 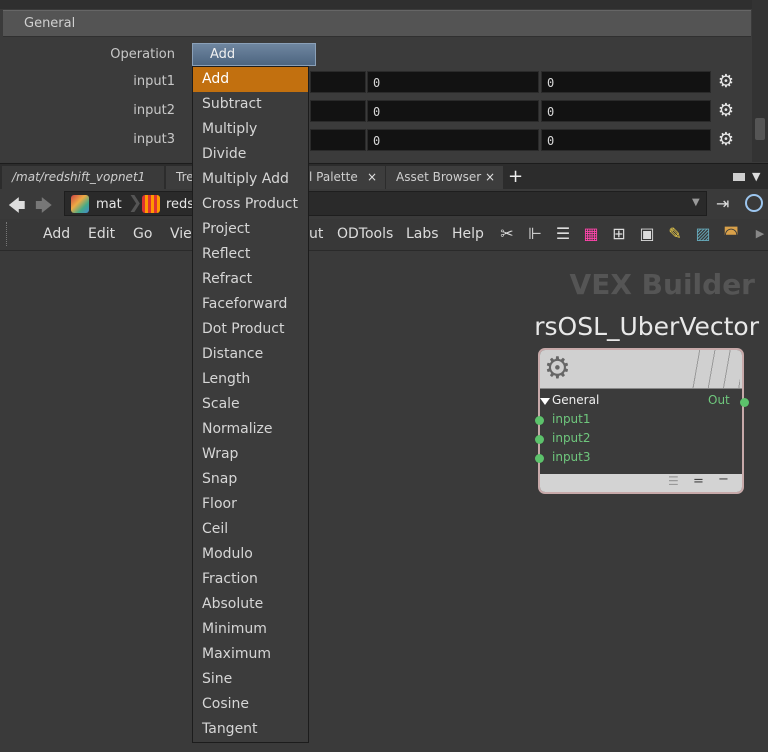 What do you see at coordinates (422, 234) in the screenshot?
I see `menu-labs: Labs` at bounding box center [422, 234].